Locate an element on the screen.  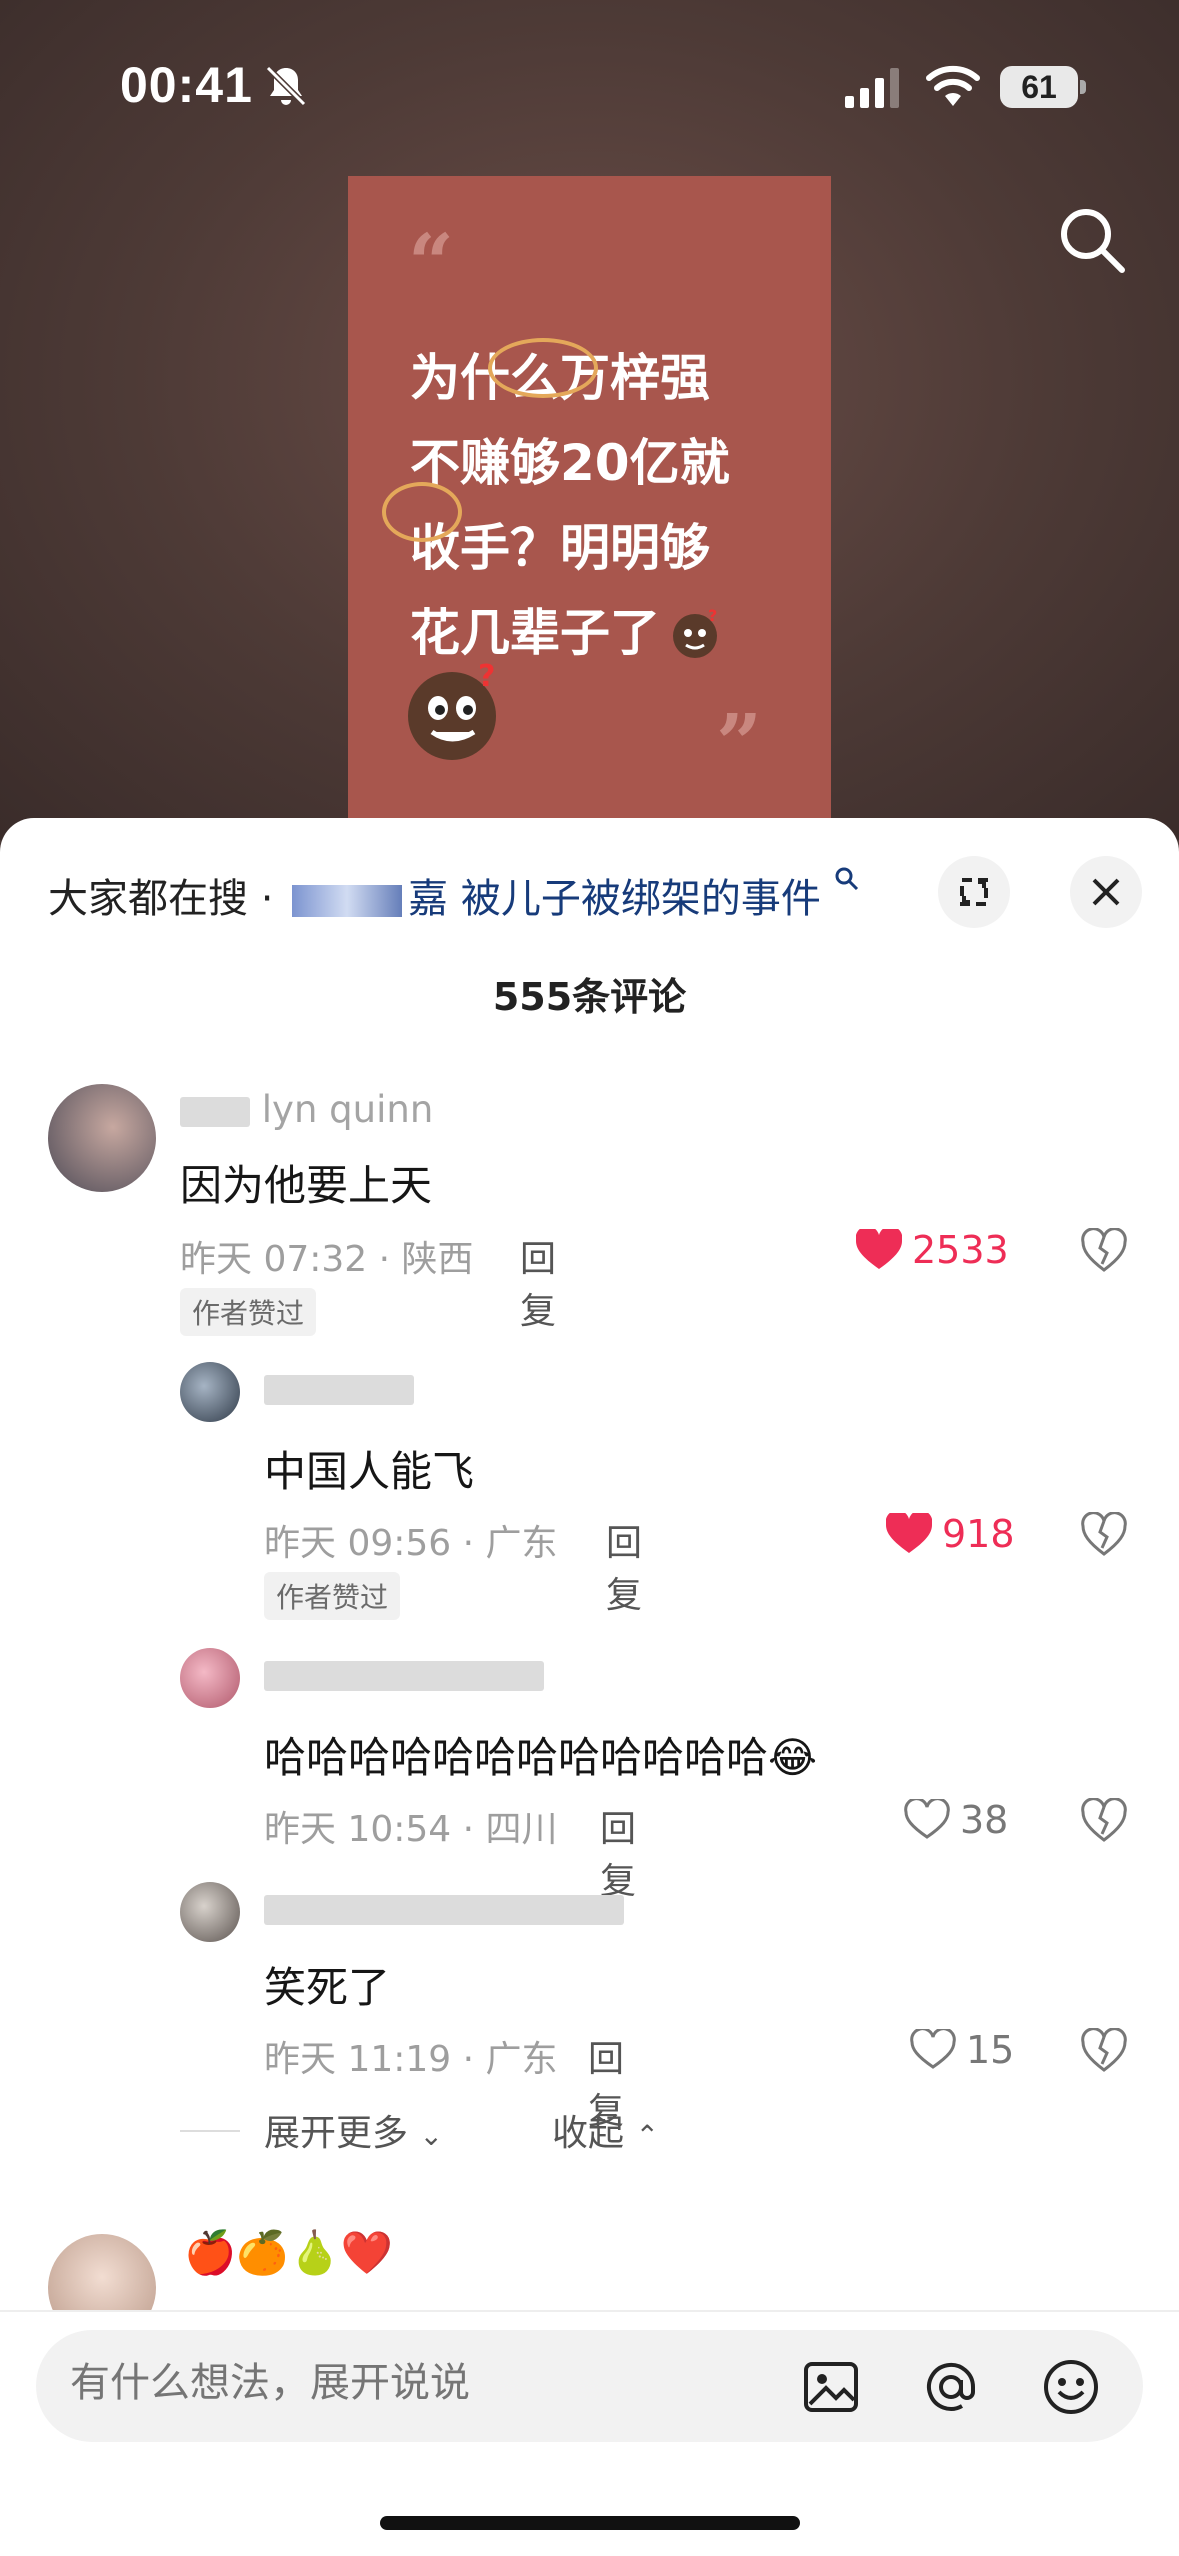
battery-nub is located at coordinates (1083, 87).